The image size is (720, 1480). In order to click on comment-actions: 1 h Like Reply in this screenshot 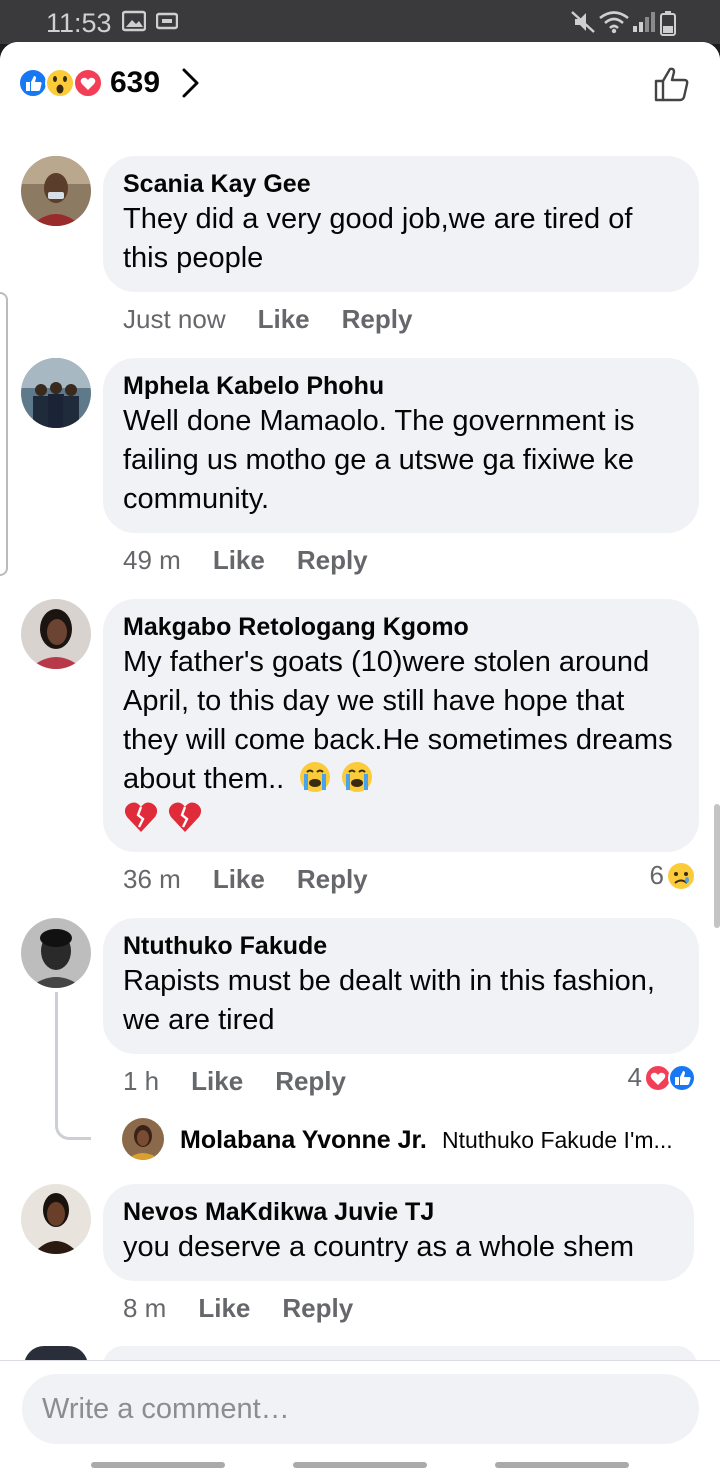, I will do `click(250, 1081)`.